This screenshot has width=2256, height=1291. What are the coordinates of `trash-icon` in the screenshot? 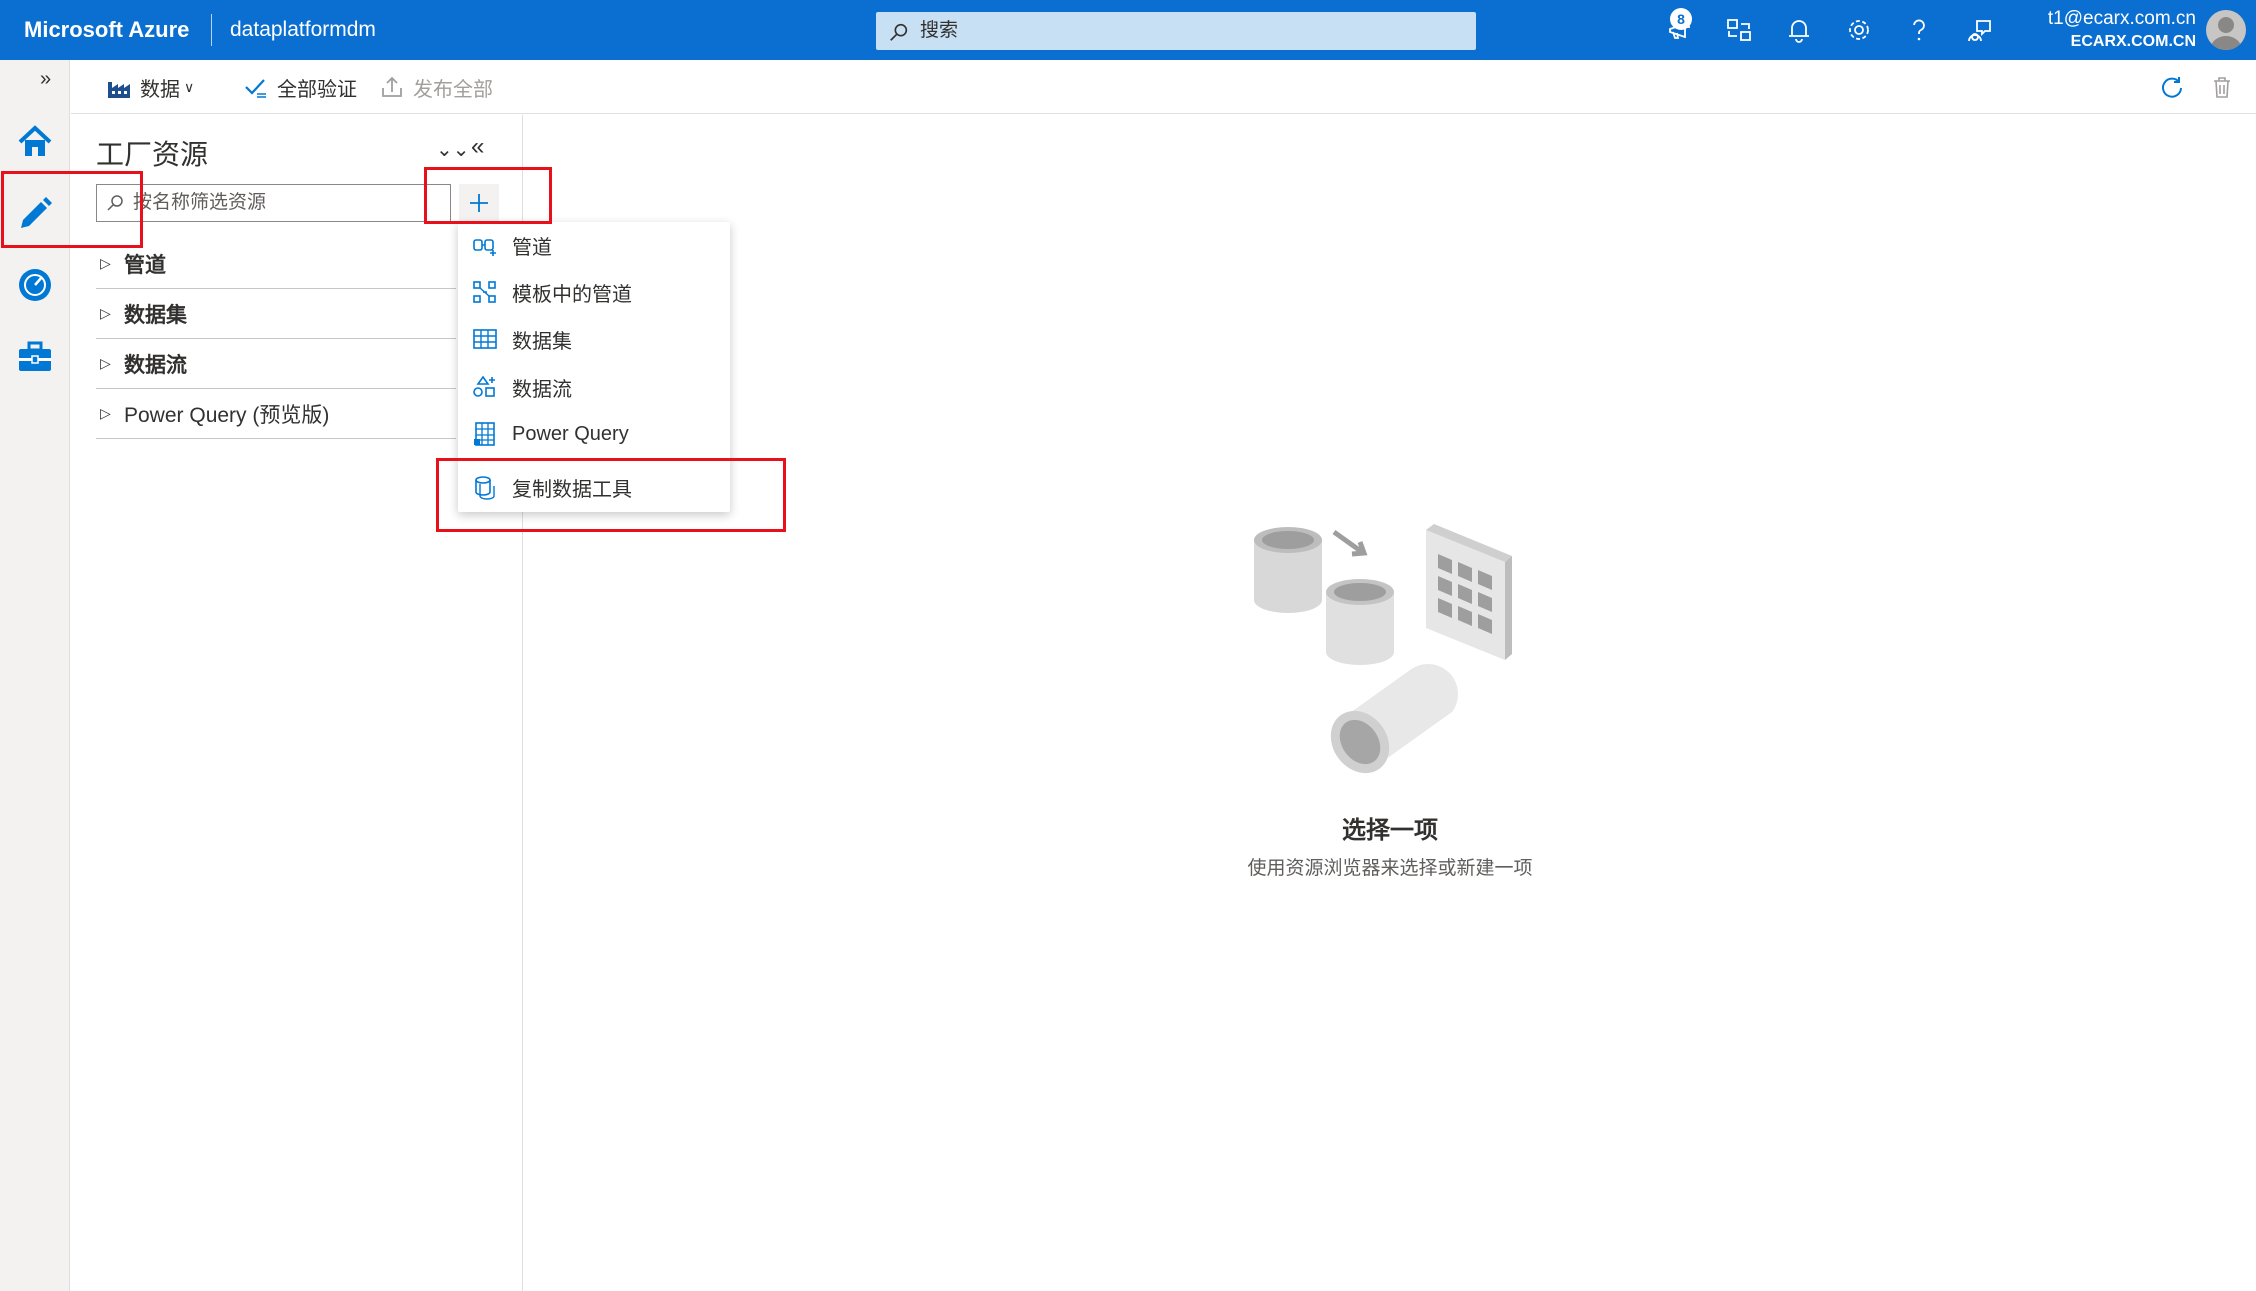 It's located at (2222, 87).